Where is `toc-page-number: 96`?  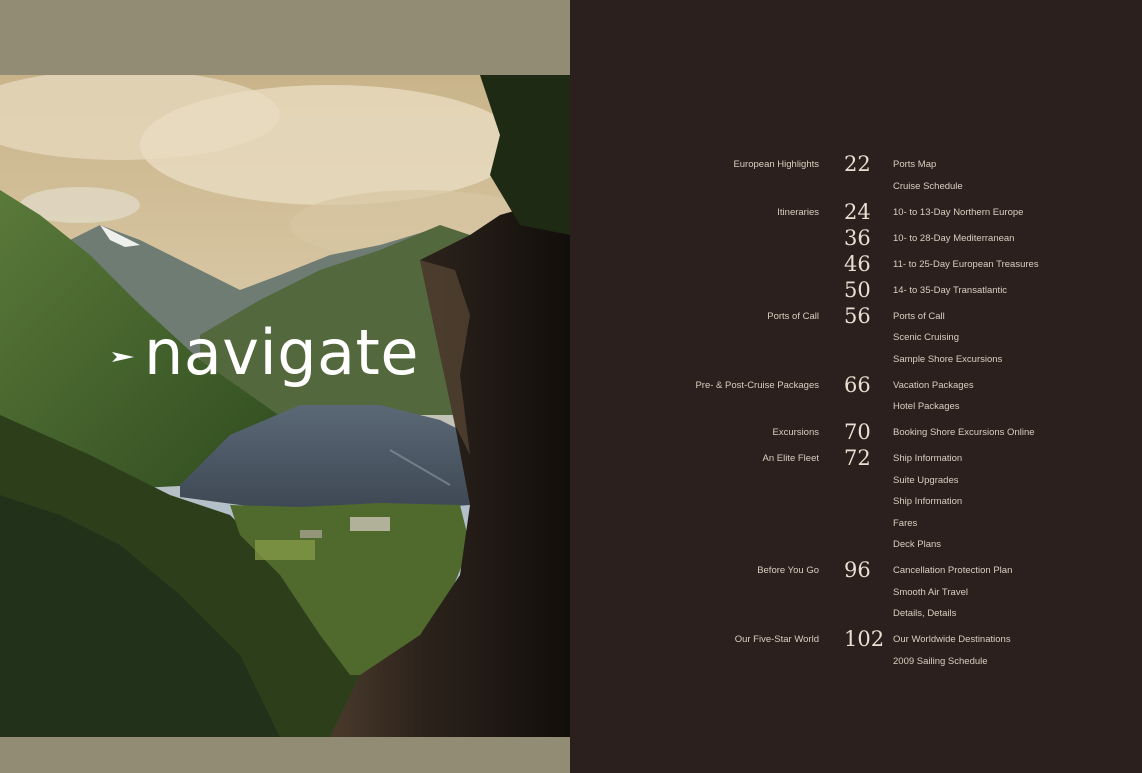
toc-page-number: 96 is located at coordinates (857, 570).